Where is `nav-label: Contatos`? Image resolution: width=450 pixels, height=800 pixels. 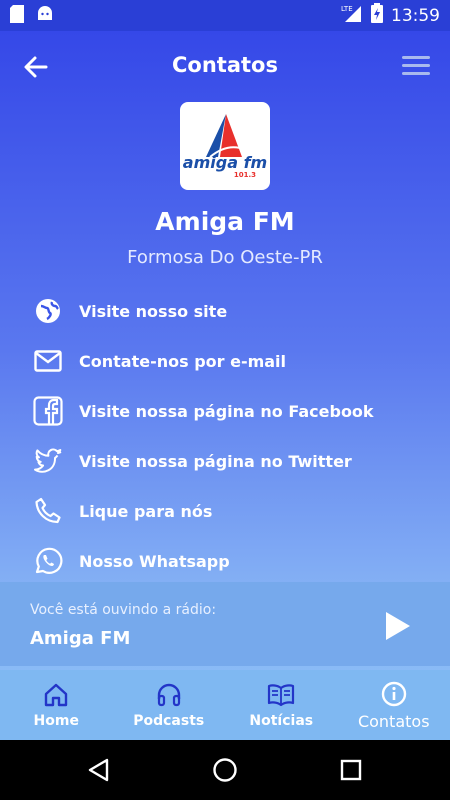
nav-label: Contatos is located at coordinates (393, 721).